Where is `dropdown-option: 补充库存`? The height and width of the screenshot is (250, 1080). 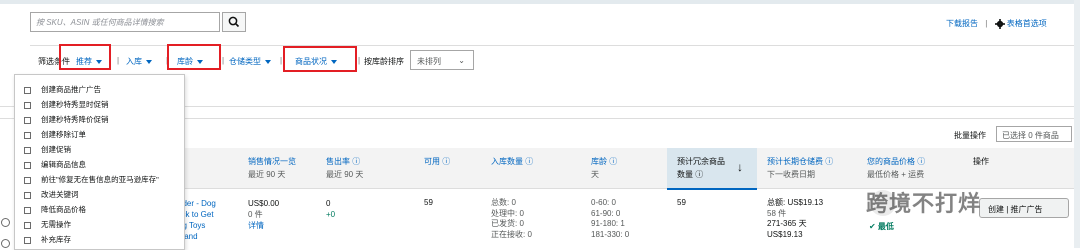 dropdown-option: 补充库存 is located at coordinates (47, 239).